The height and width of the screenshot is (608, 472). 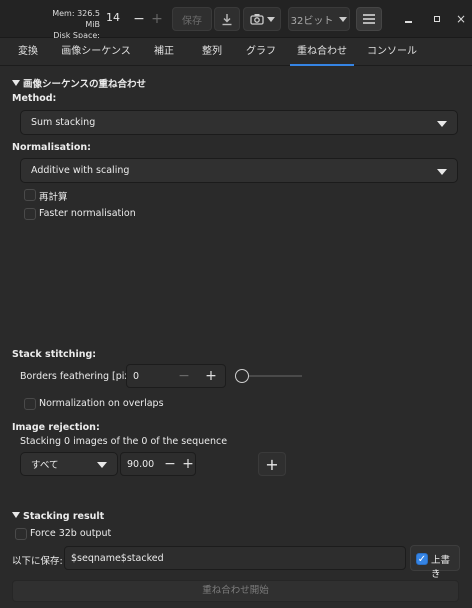 What do you see at coordinates (235, 558) in the screenshot?
I see `output-filename-input: $seqname$stacked` at bounding box center [235, 558].